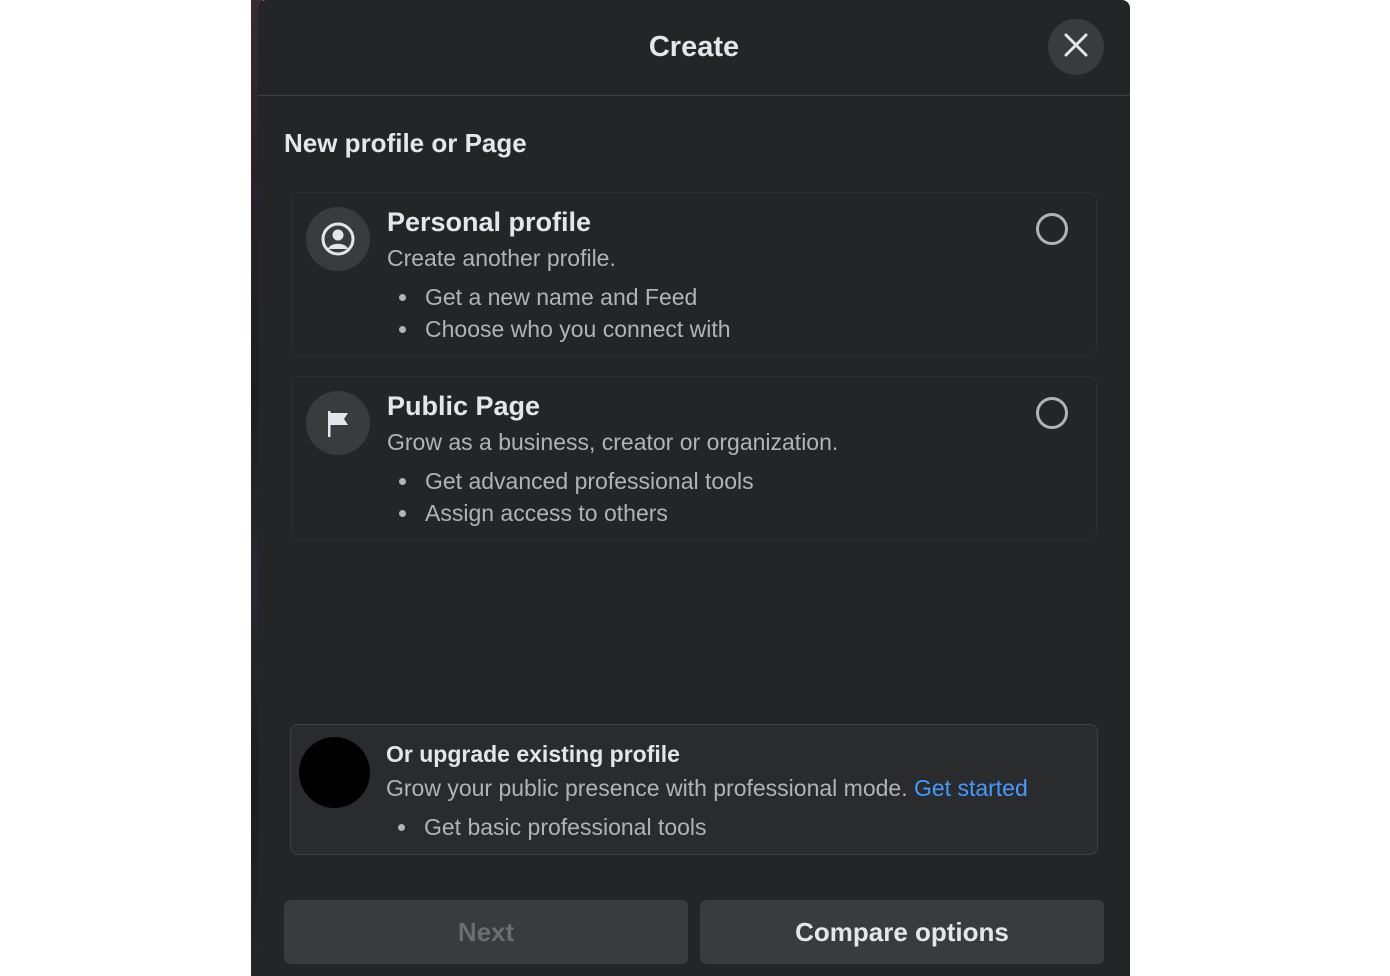 This screenshot has width=1390, height=976. What do you see at coordinates (338, 423) in the screenshot?
I see `flag-icon` at bounding box center [338, 423].